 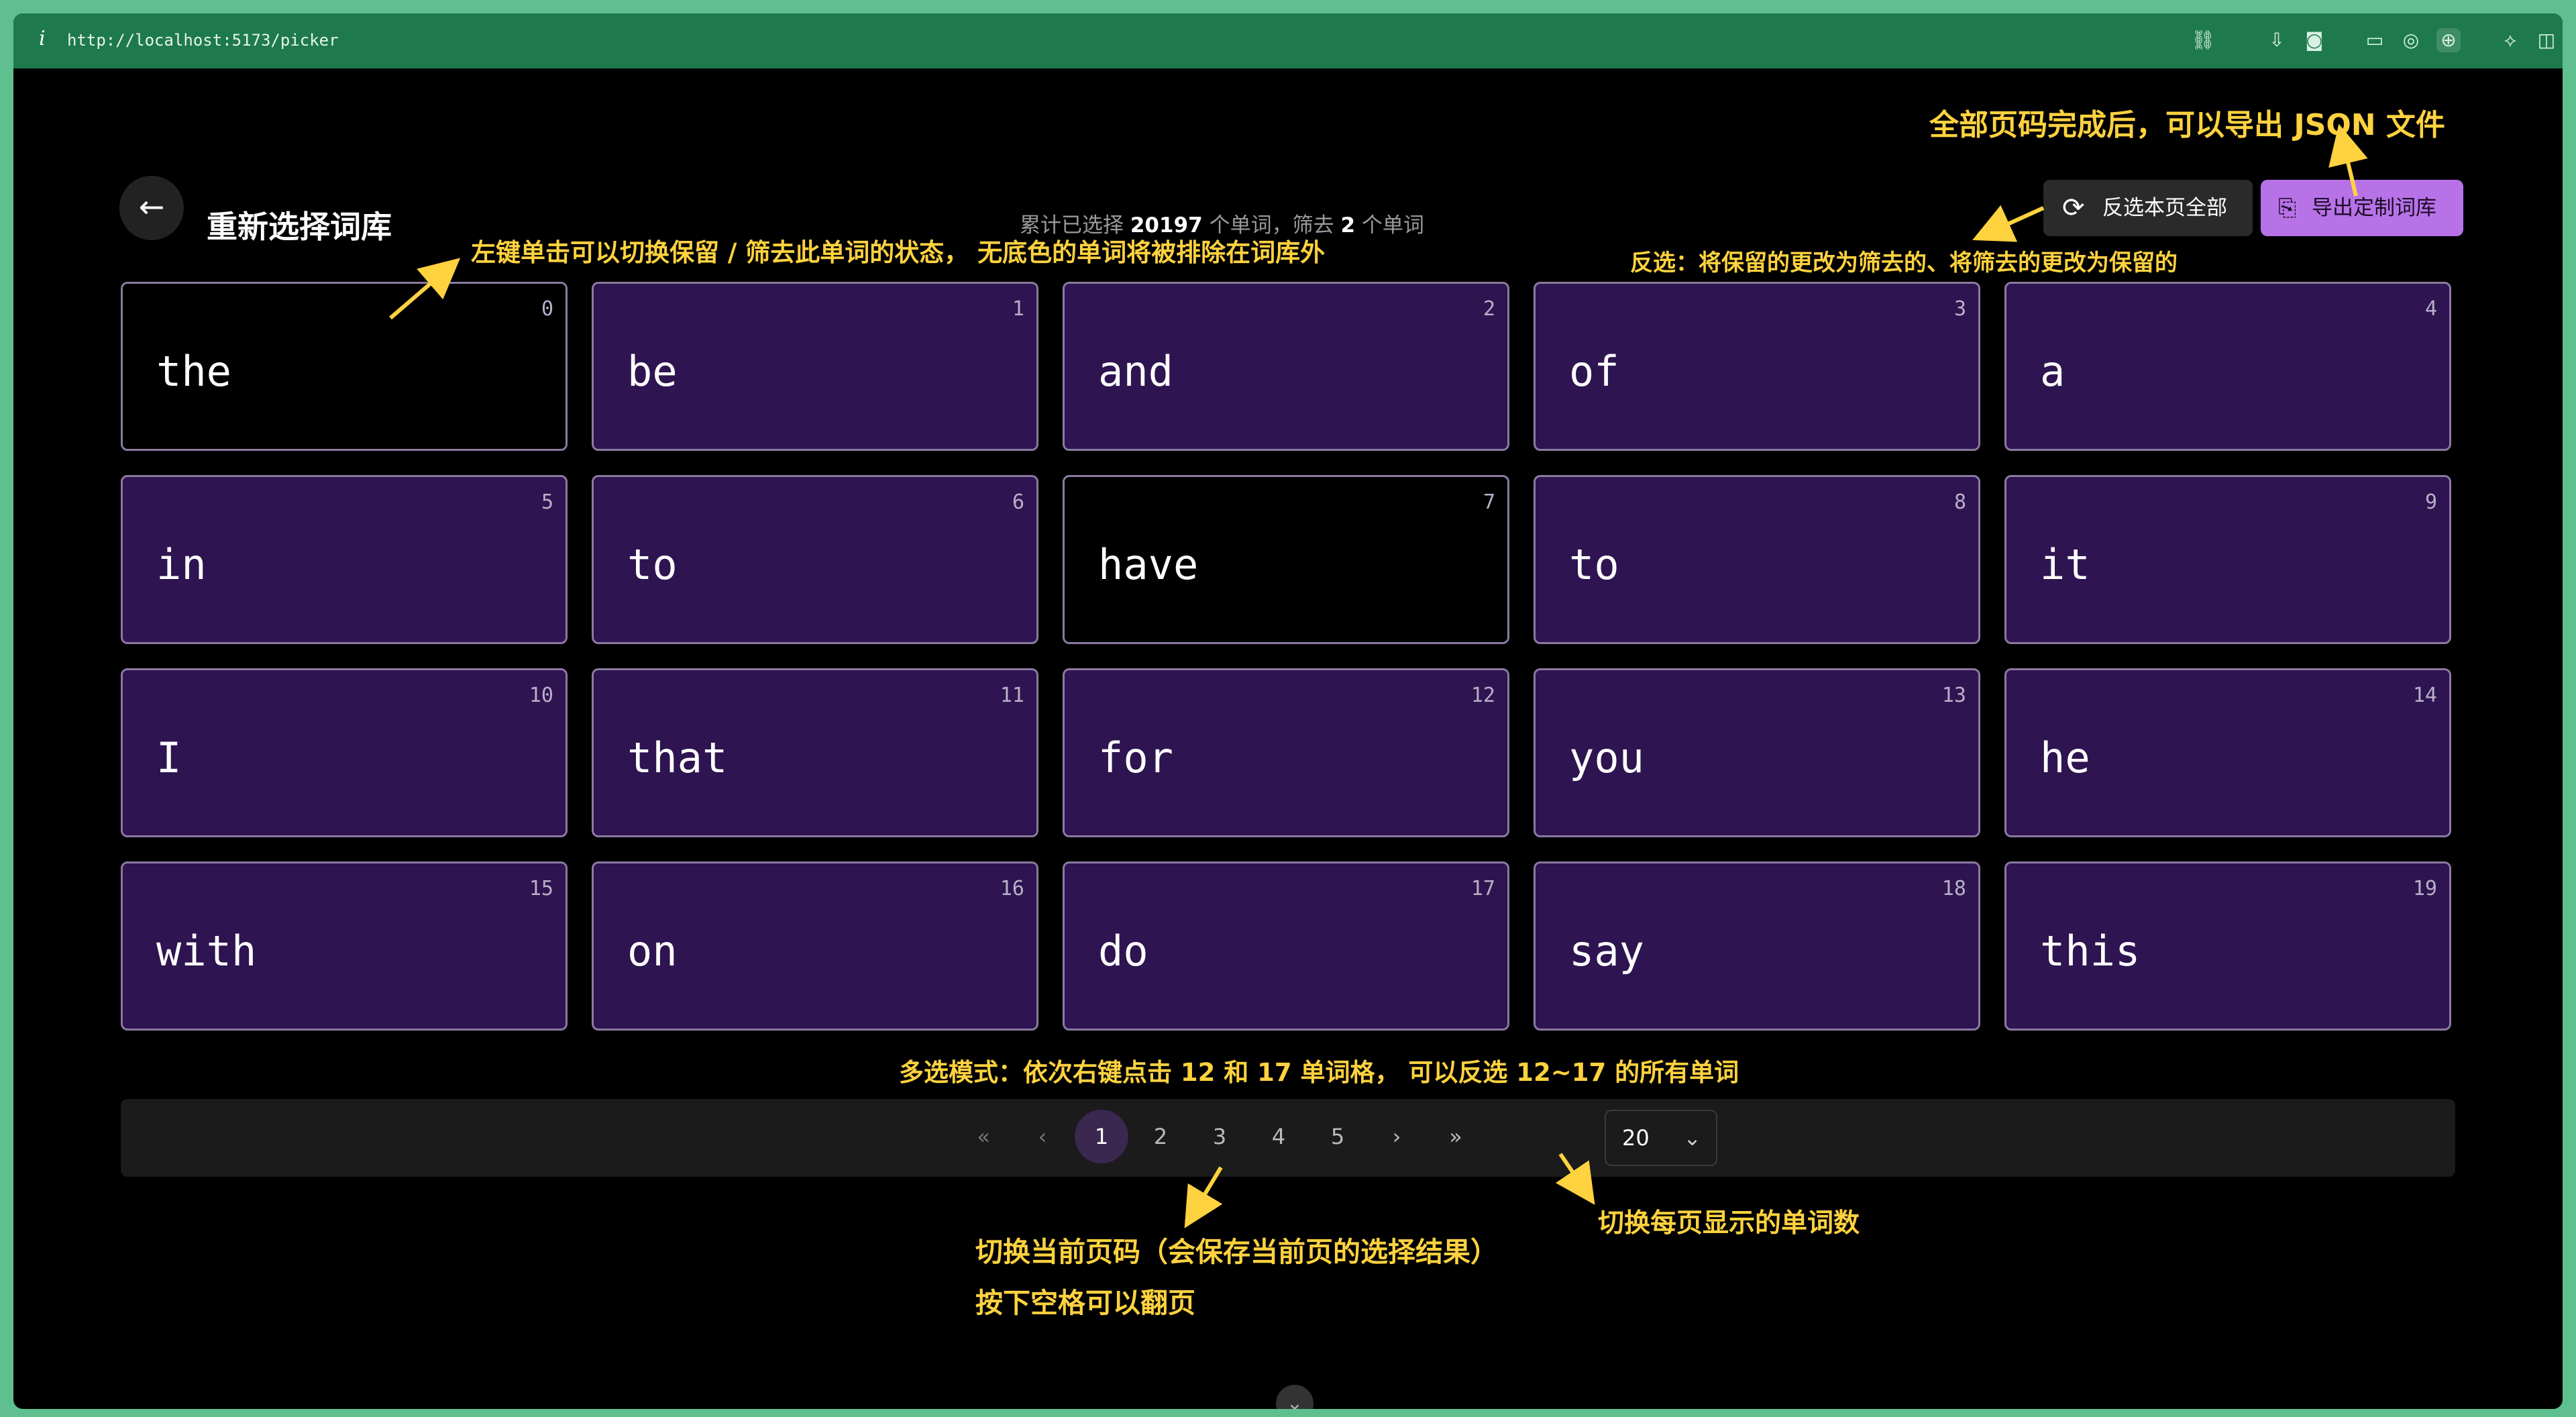 I want to click on word-text: for, so click(x=1135, y=757).